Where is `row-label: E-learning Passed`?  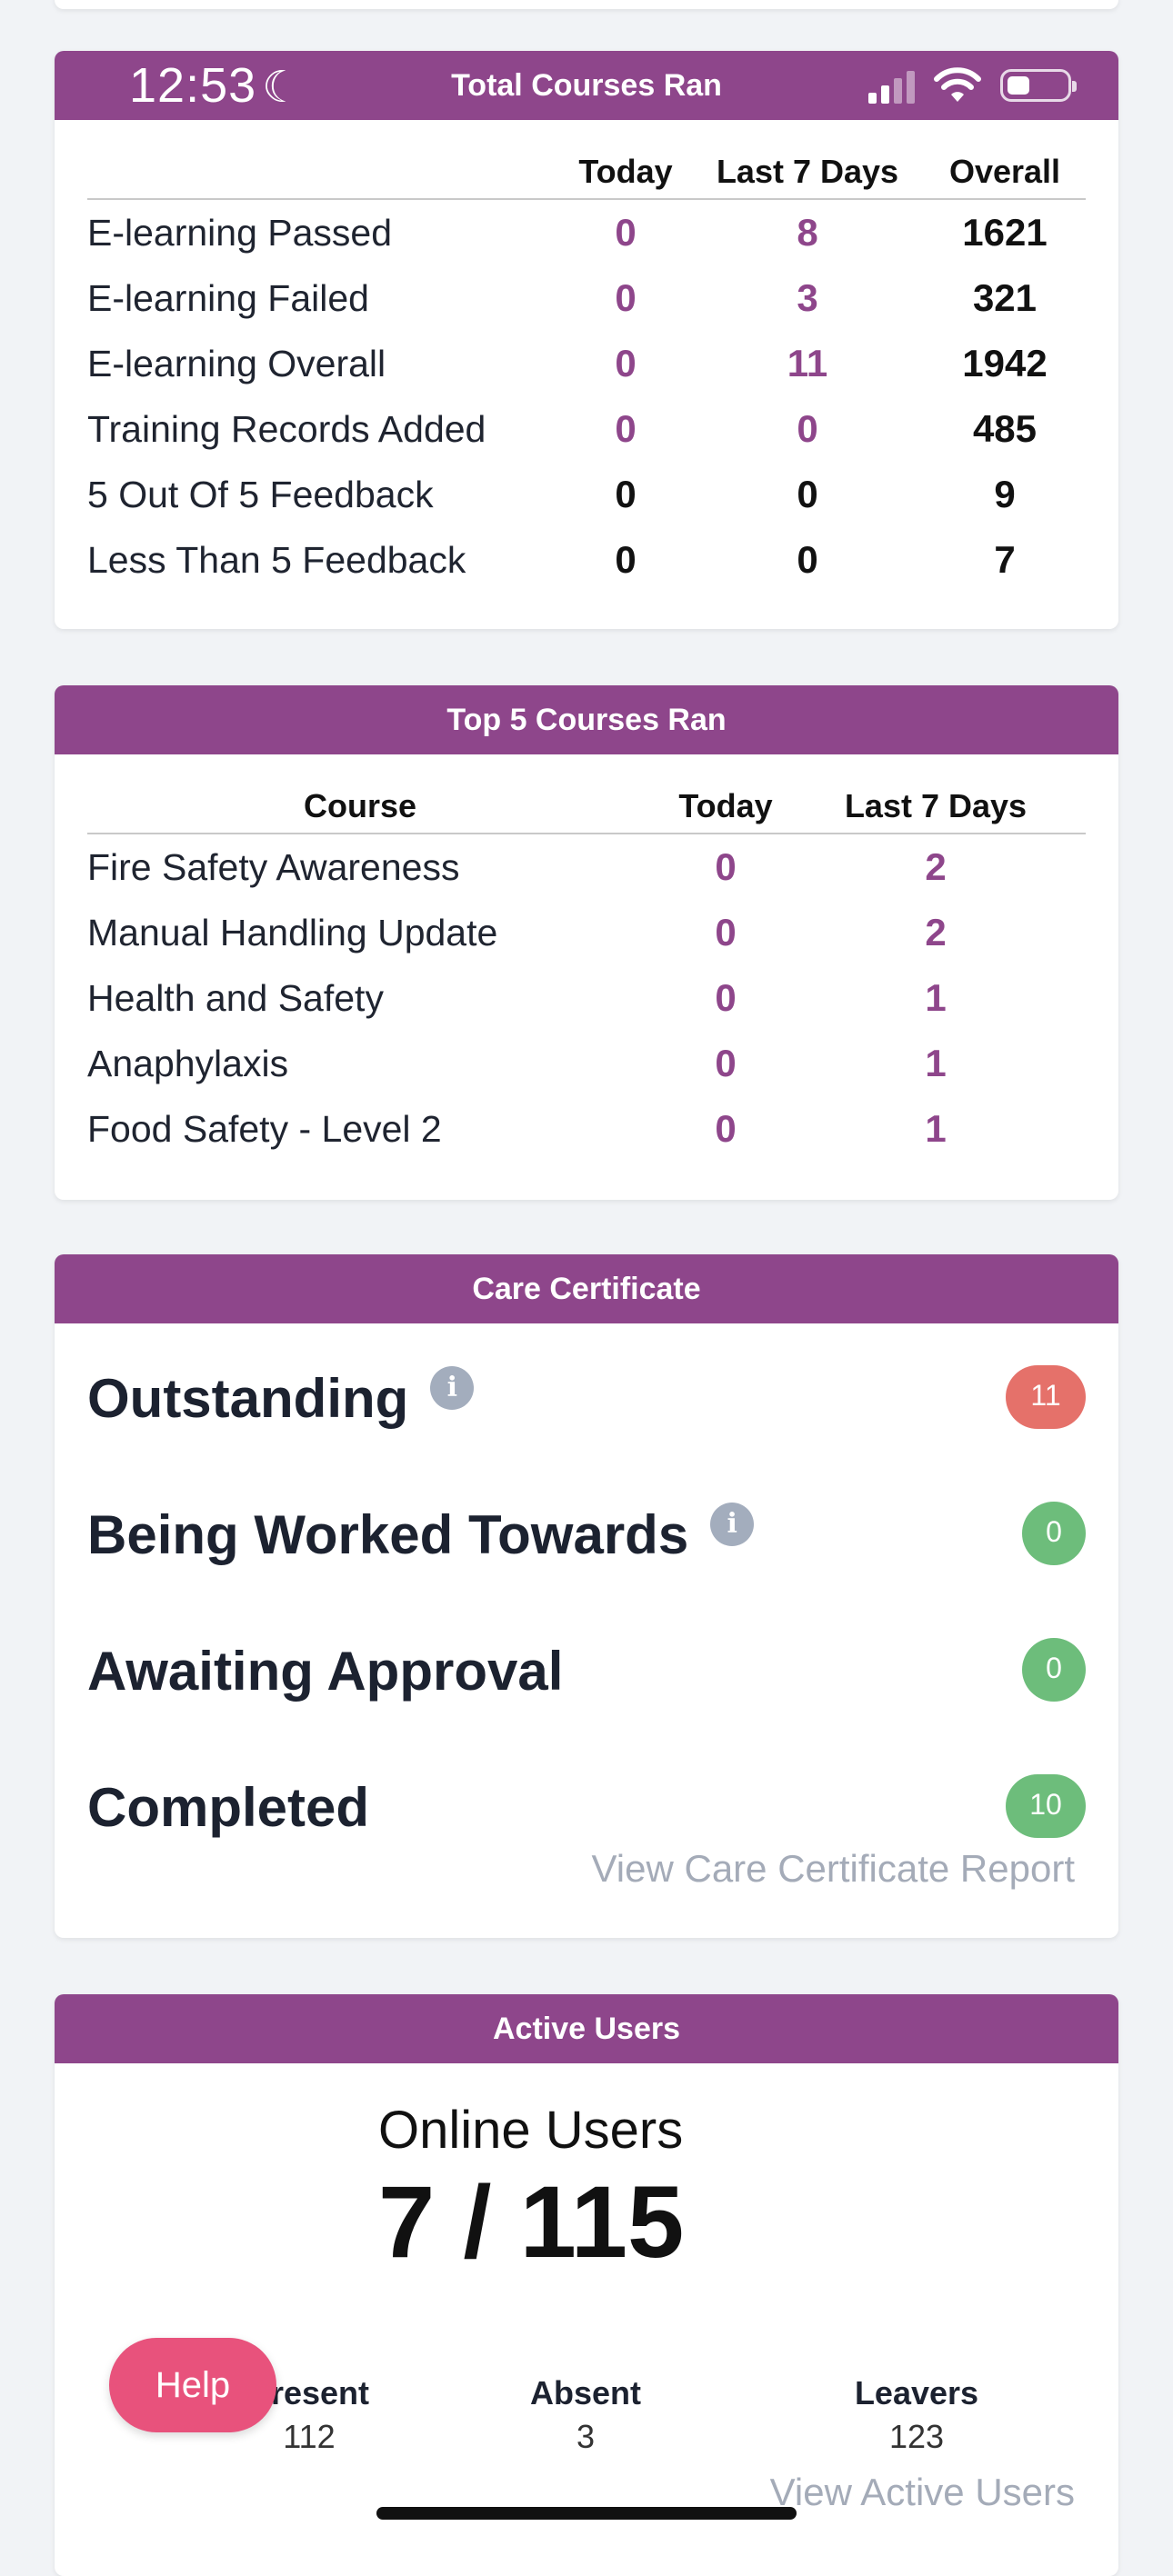 row-label: E-learning Passed is located at coordinates (240, 232).